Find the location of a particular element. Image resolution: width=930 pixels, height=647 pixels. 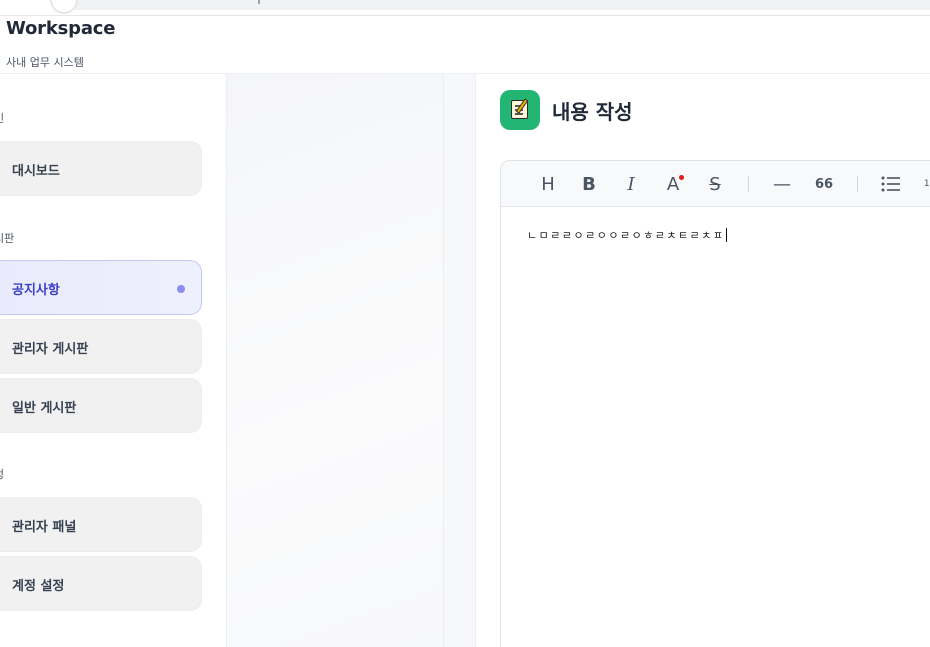

address-bar is located at coordinates (492, 5).